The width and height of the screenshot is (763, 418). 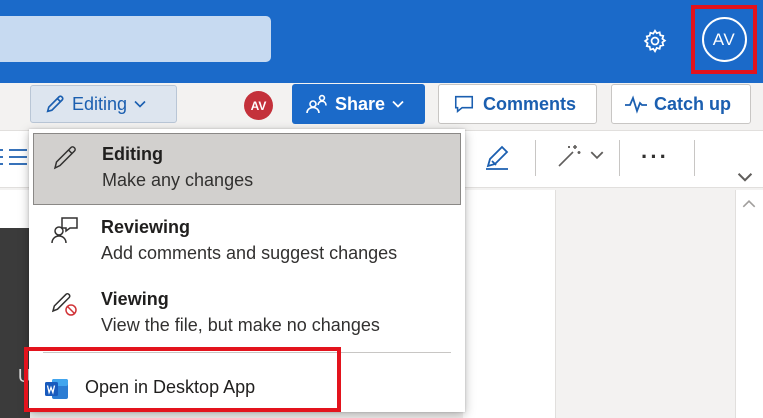 What do you see at coordinates (636, 104) in the screenshot?
I see `activity-pulse-icon` at bounding box center [636, 104].